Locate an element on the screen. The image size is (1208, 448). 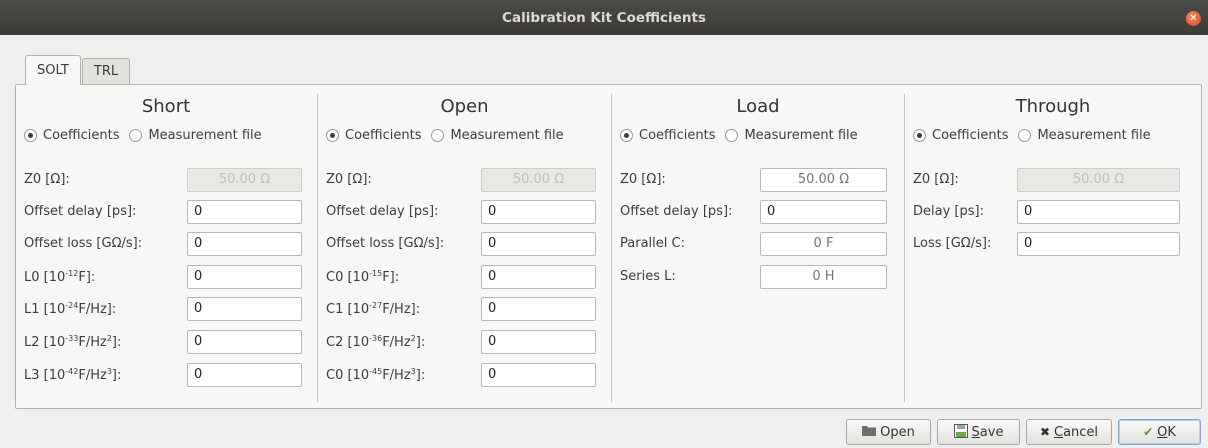
cancel-icon: ✖ is located at coordinates (1044, 432).